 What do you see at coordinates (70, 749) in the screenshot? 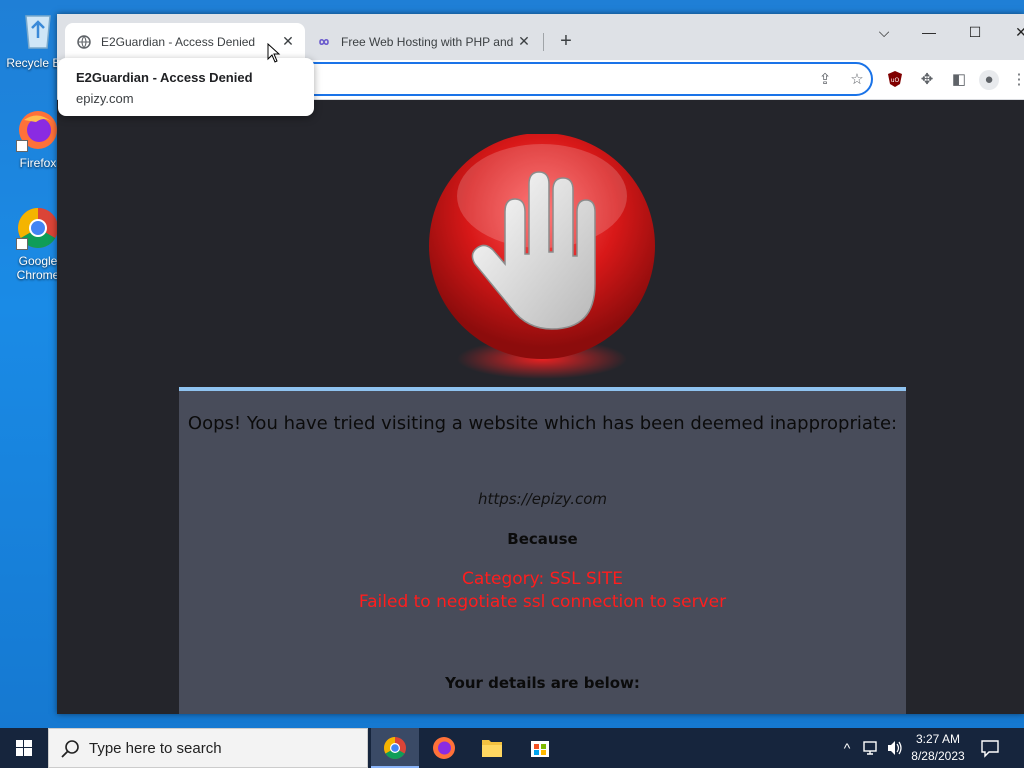
I see `search-icon` at bounding box center [70, 749].